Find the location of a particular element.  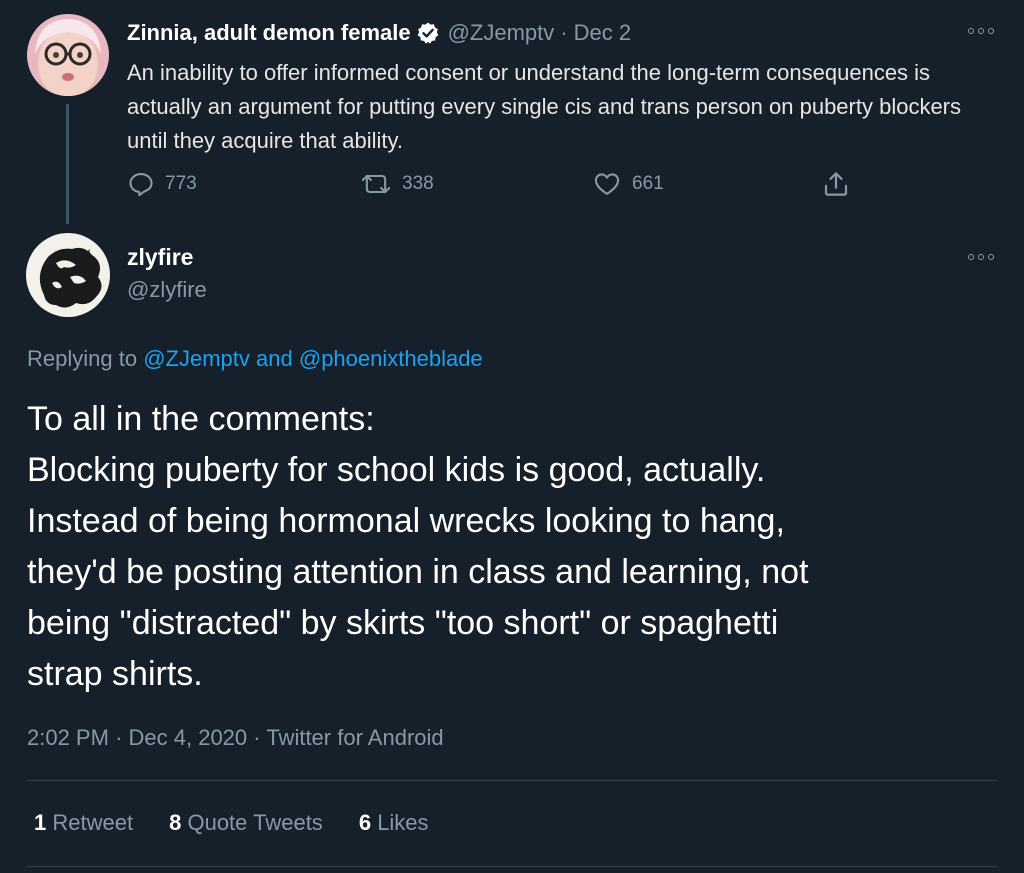

tweet-source: Twitter for Android is located at coordinates (354, 737).